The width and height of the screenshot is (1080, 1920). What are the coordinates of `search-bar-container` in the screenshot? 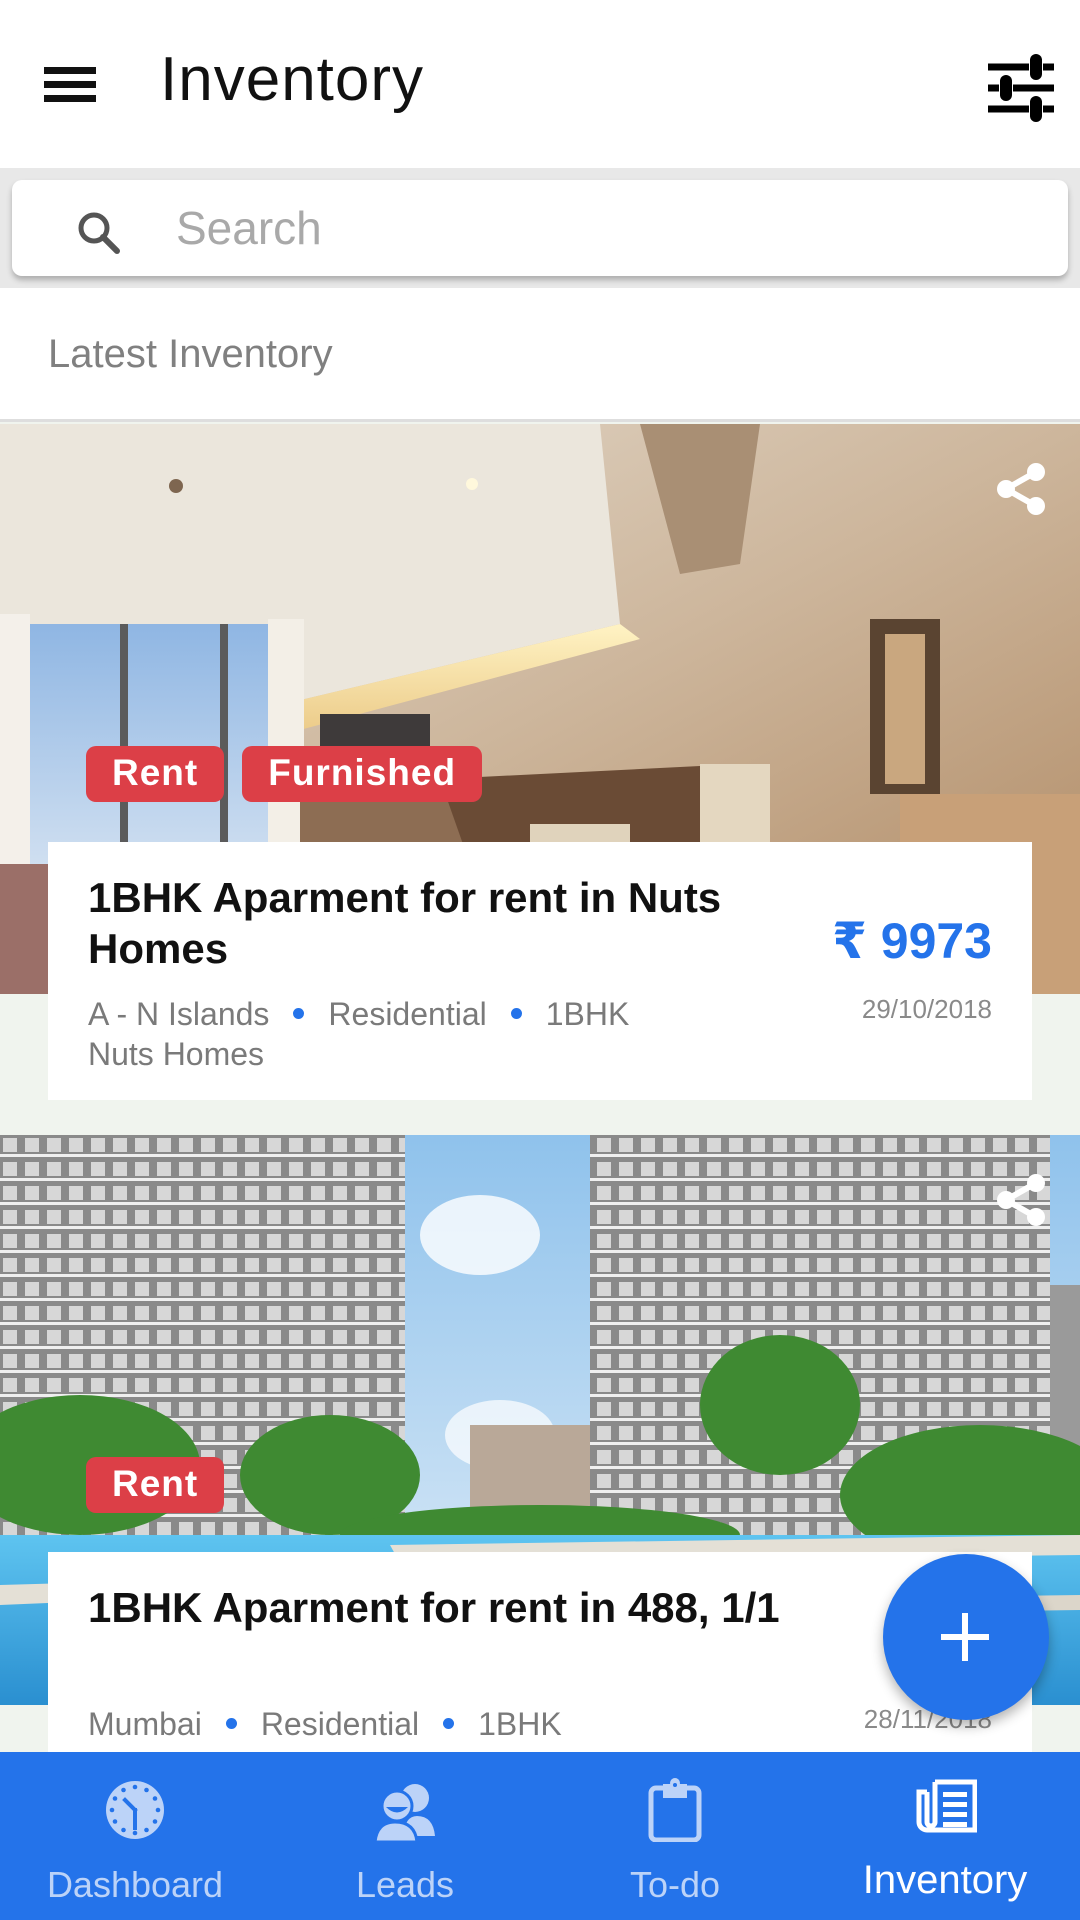 It's located at (540, 228).